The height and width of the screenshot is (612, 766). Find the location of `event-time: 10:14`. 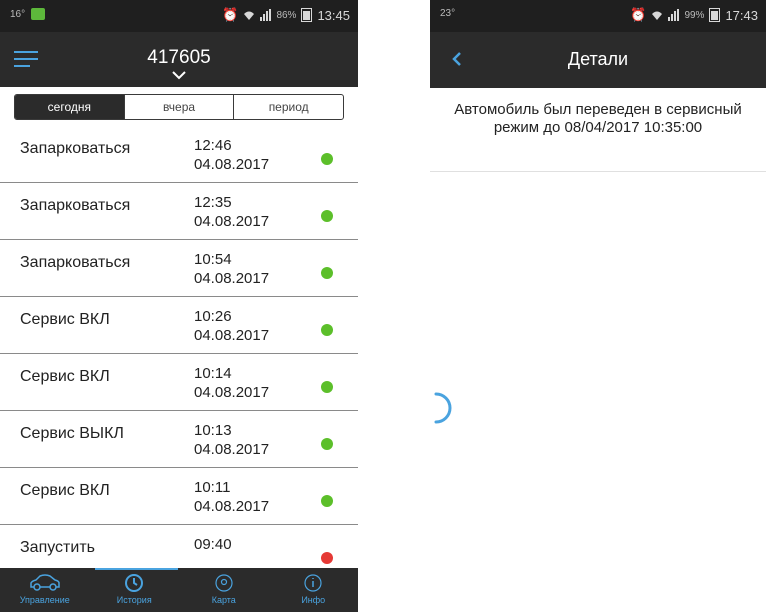

event-time: 10:14 is located at coordinates (213, 373).